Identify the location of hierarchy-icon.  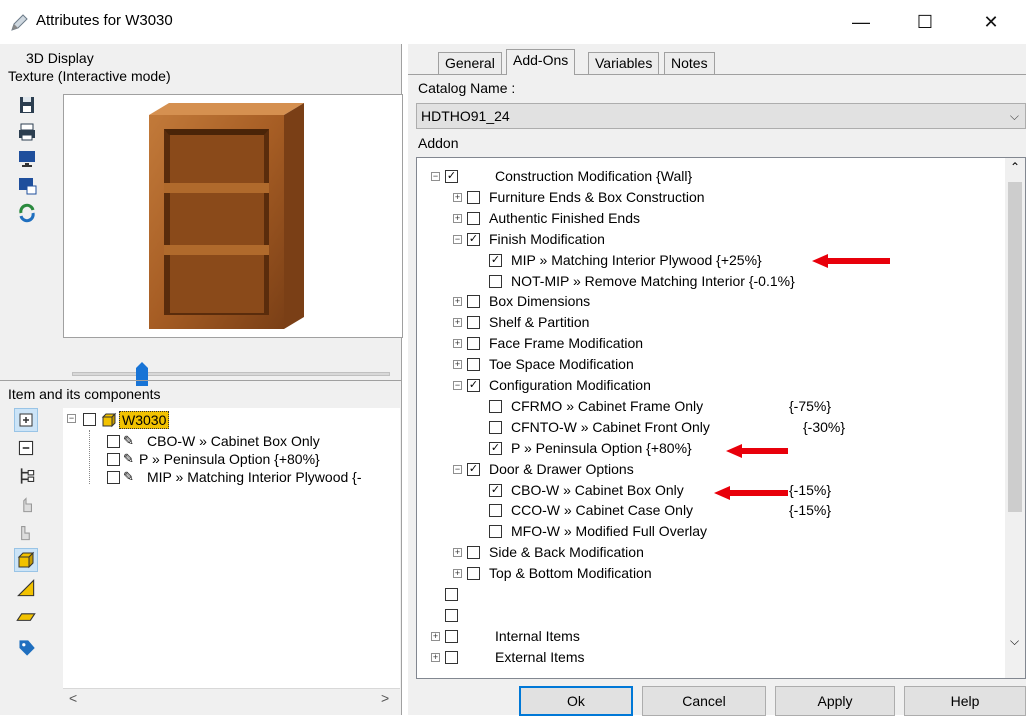
(26, 476).